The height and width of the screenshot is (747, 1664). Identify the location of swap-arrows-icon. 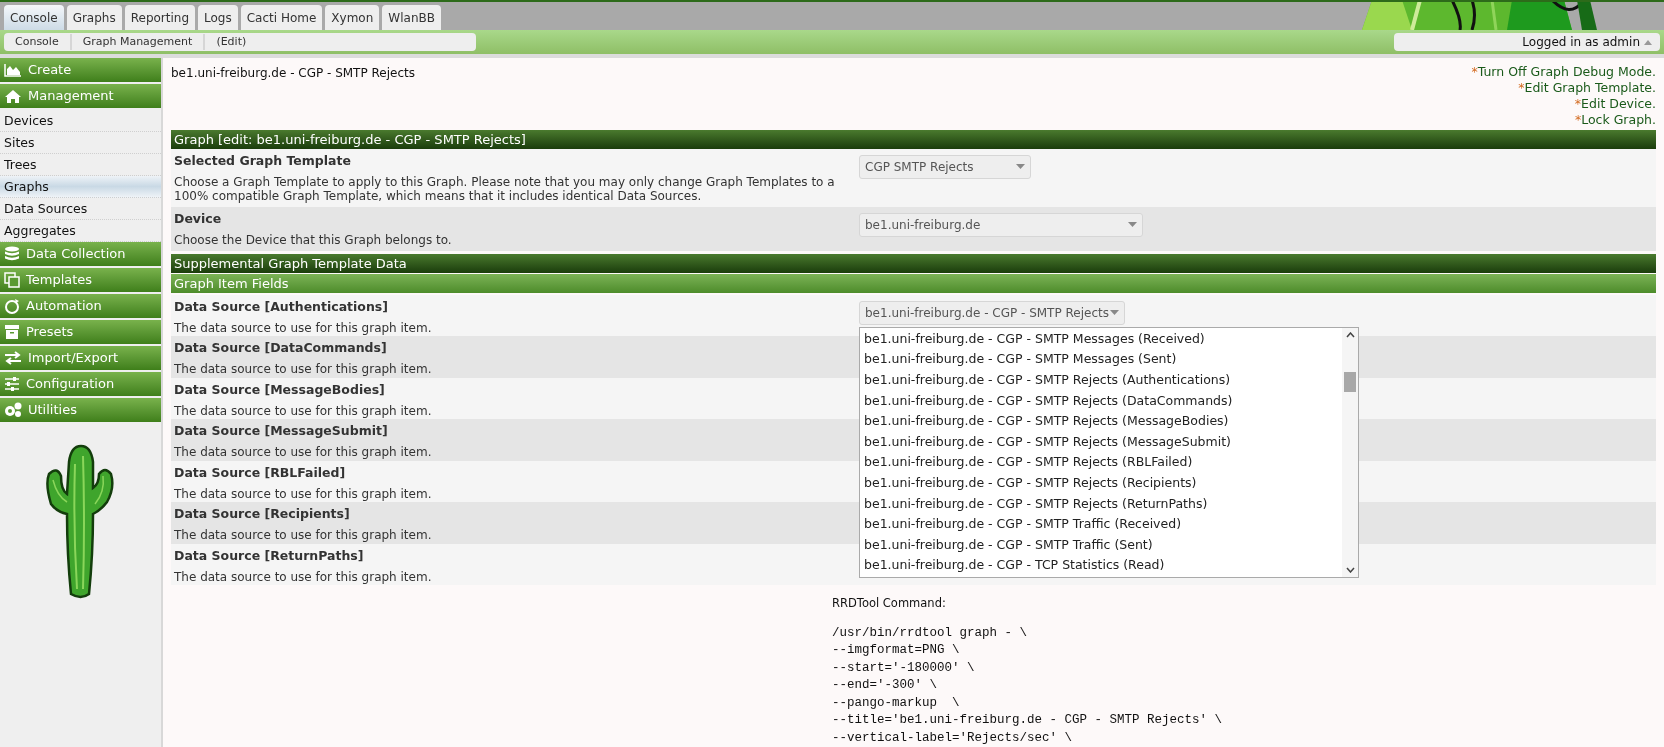
(13, 358).